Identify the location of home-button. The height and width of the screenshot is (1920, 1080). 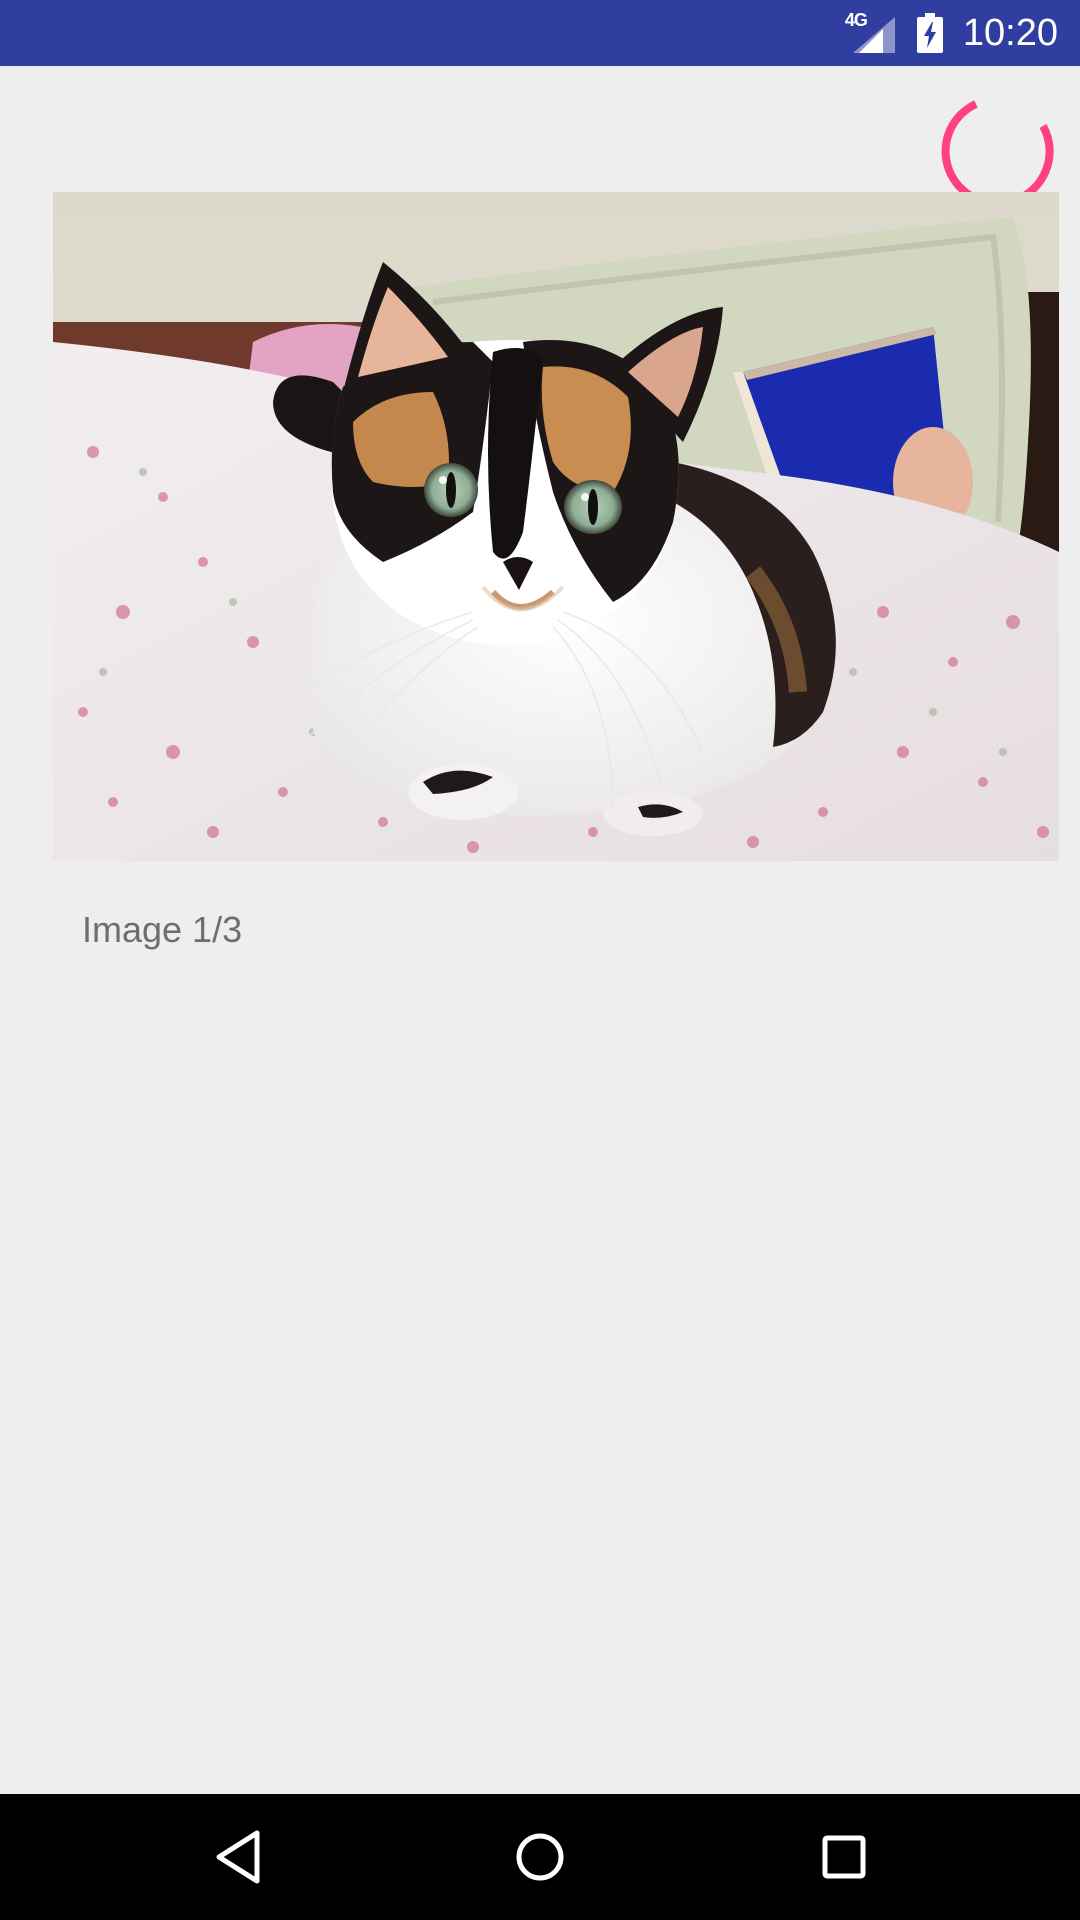
(540, 1857).